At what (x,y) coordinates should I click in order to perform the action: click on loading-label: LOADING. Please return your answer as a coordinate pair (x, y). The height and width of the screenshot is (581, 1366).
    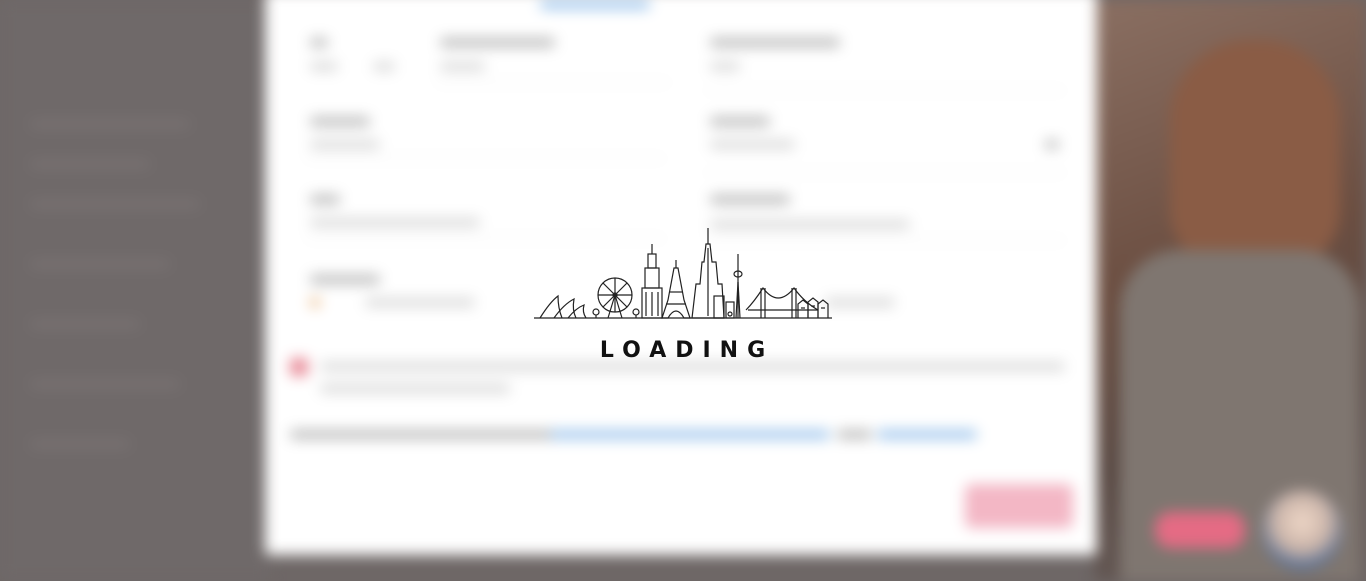
    Looking at the image, I should click on (687, 350).